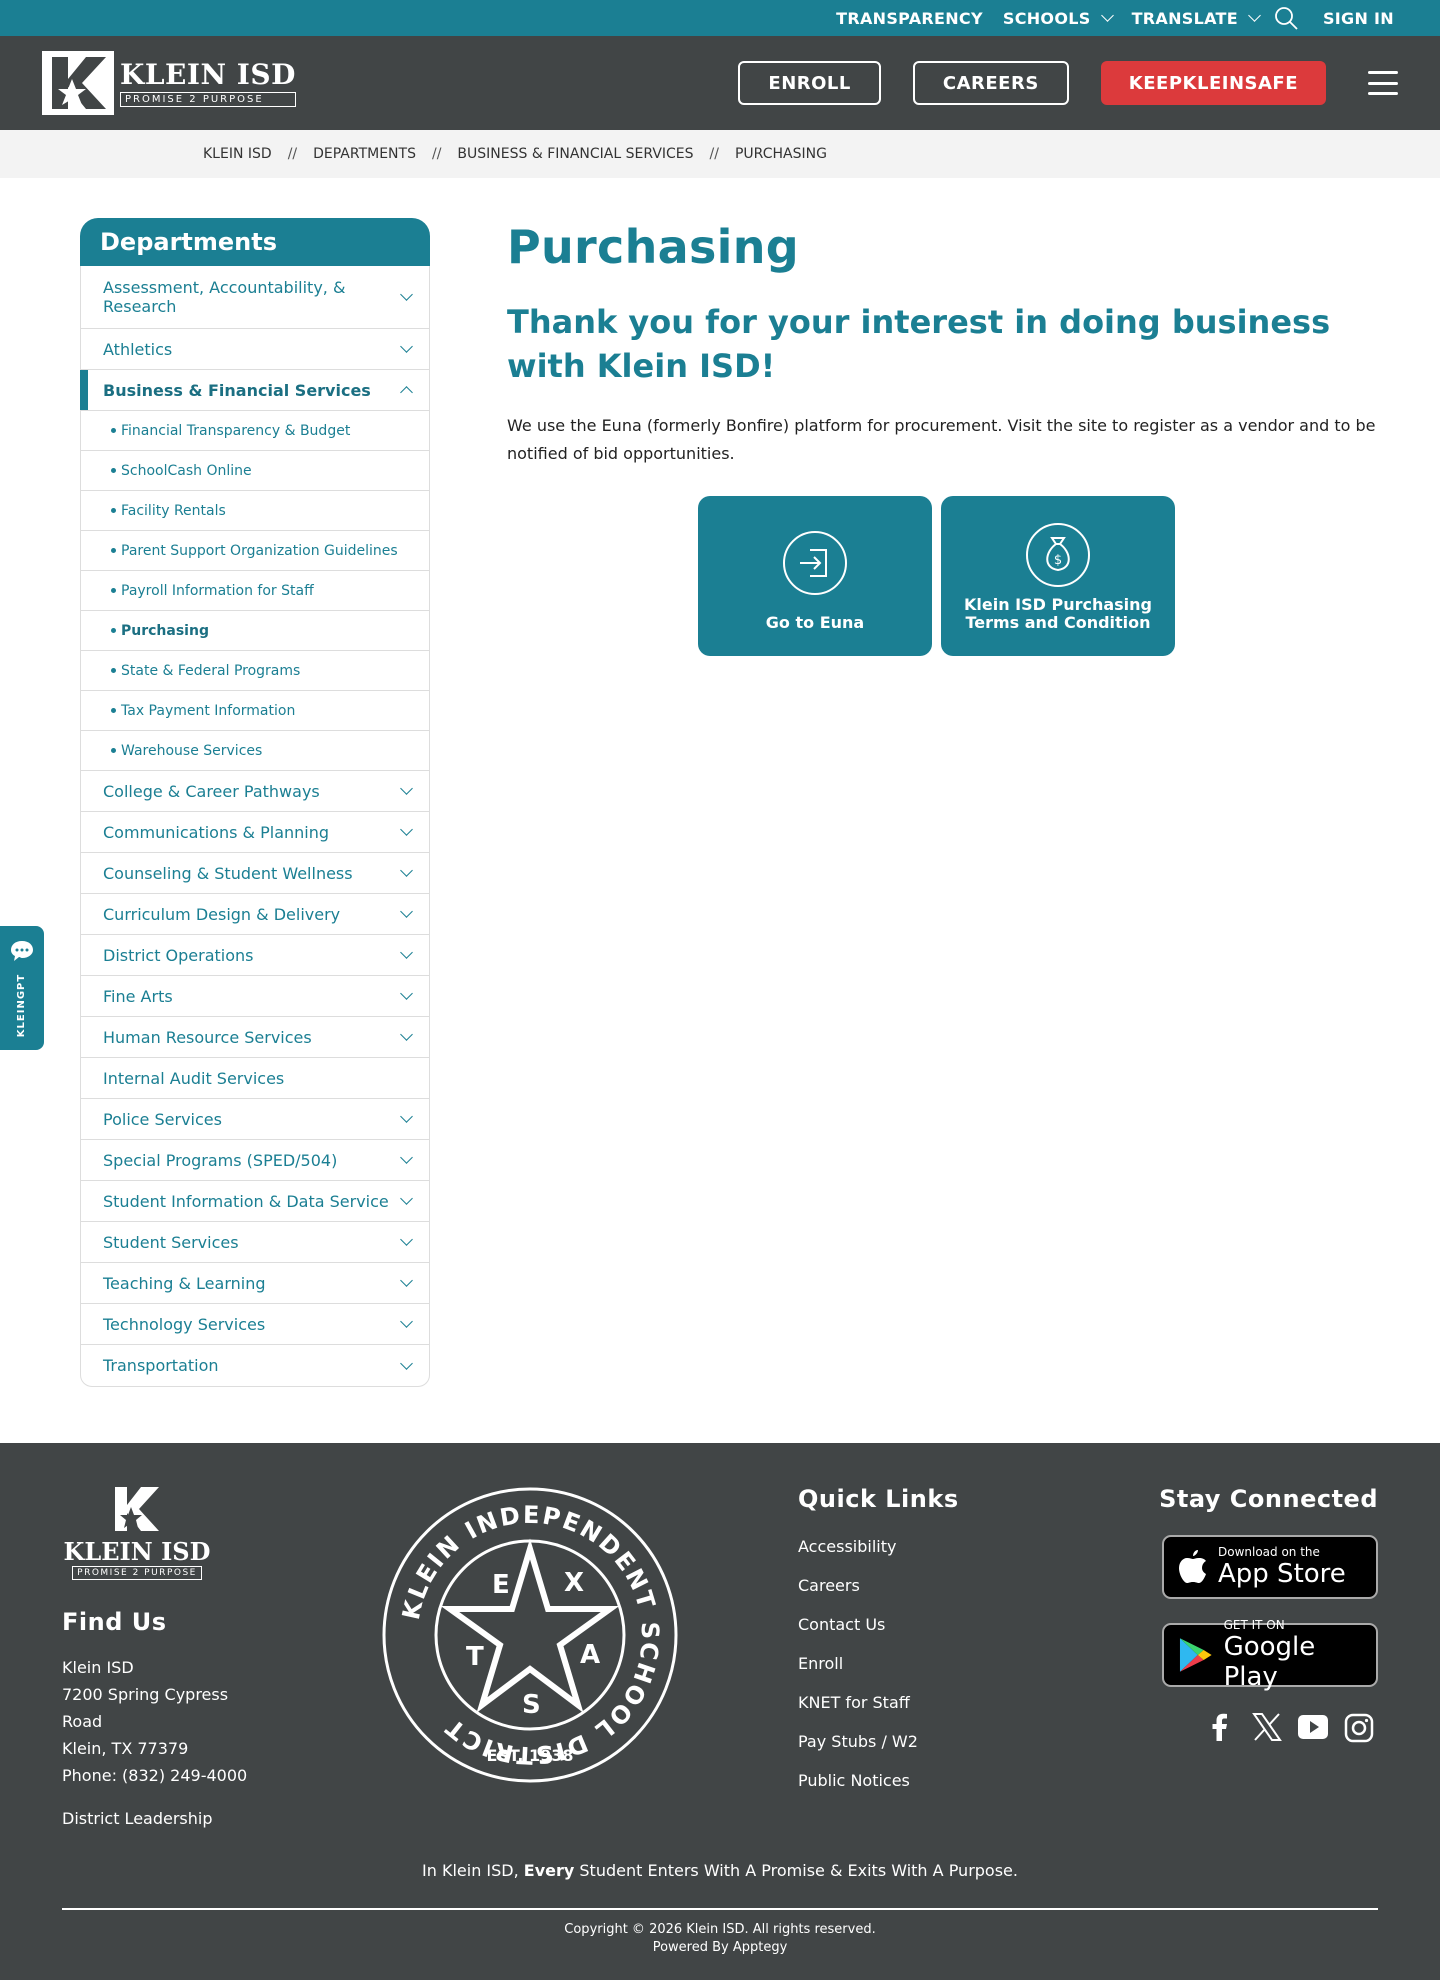  I want to click on quick-link: Accessibility, so click(878, 1546).